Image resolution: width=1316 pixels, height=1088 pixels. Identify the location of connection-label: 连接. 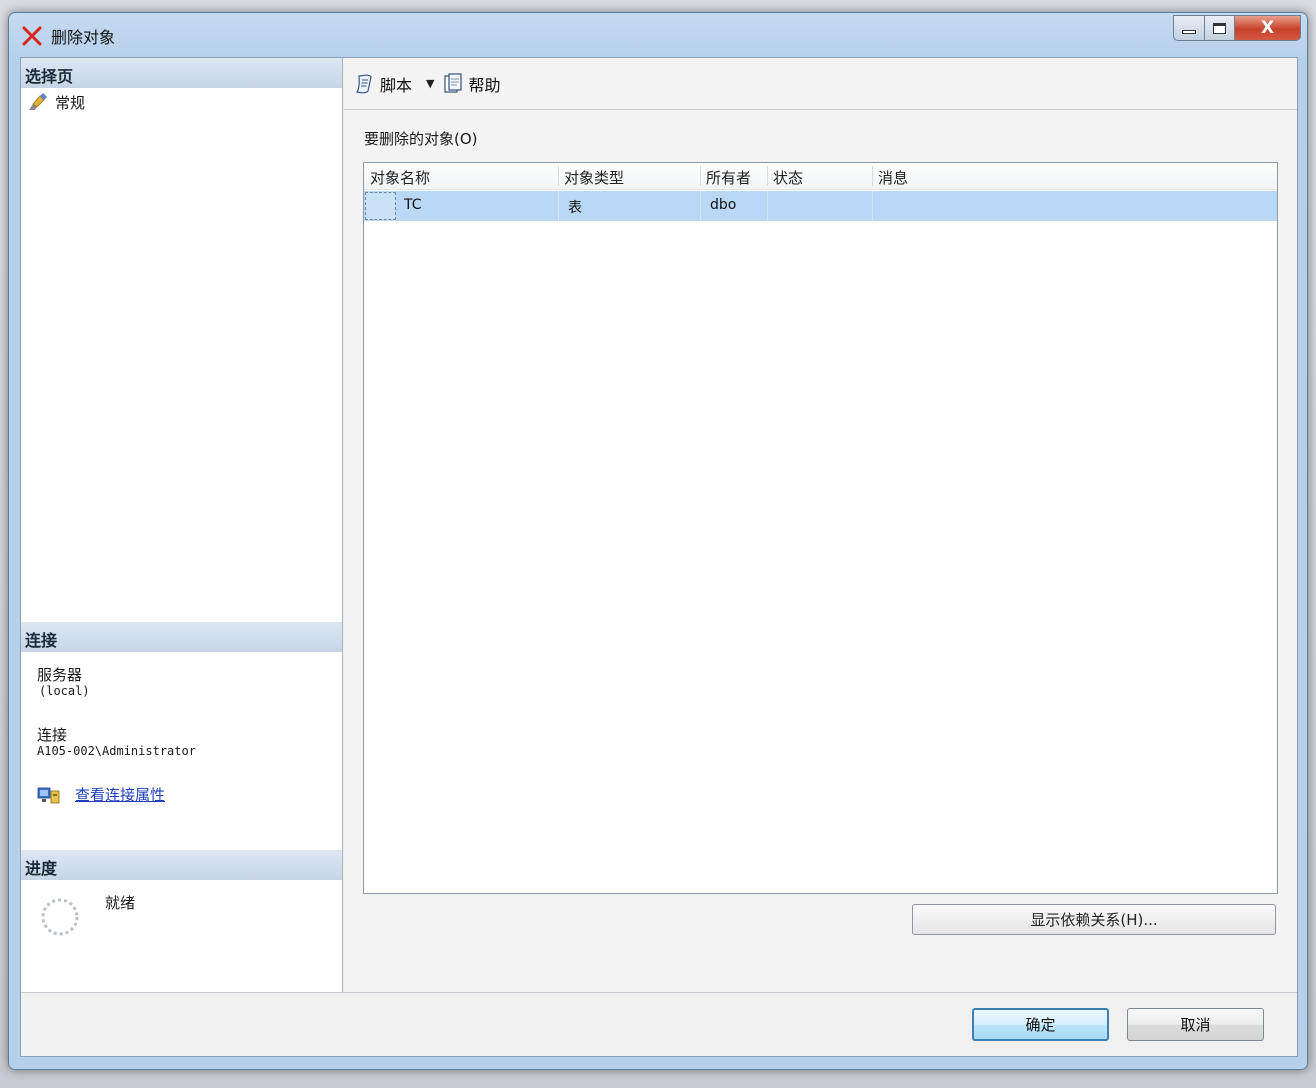
(52, 735).